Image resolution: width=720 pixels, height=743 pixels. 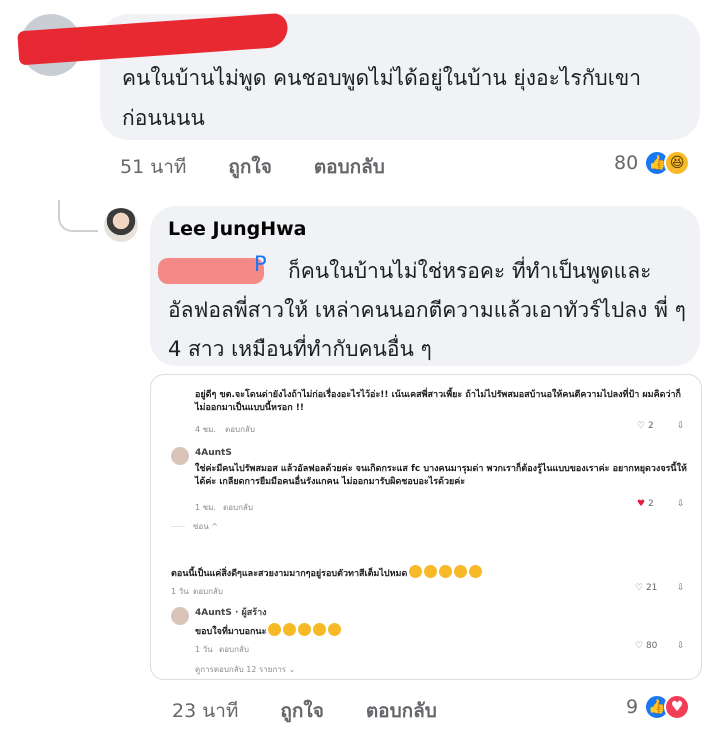 I want to click on shot-like-count: ♡ 80, so click(x=646, y=646).